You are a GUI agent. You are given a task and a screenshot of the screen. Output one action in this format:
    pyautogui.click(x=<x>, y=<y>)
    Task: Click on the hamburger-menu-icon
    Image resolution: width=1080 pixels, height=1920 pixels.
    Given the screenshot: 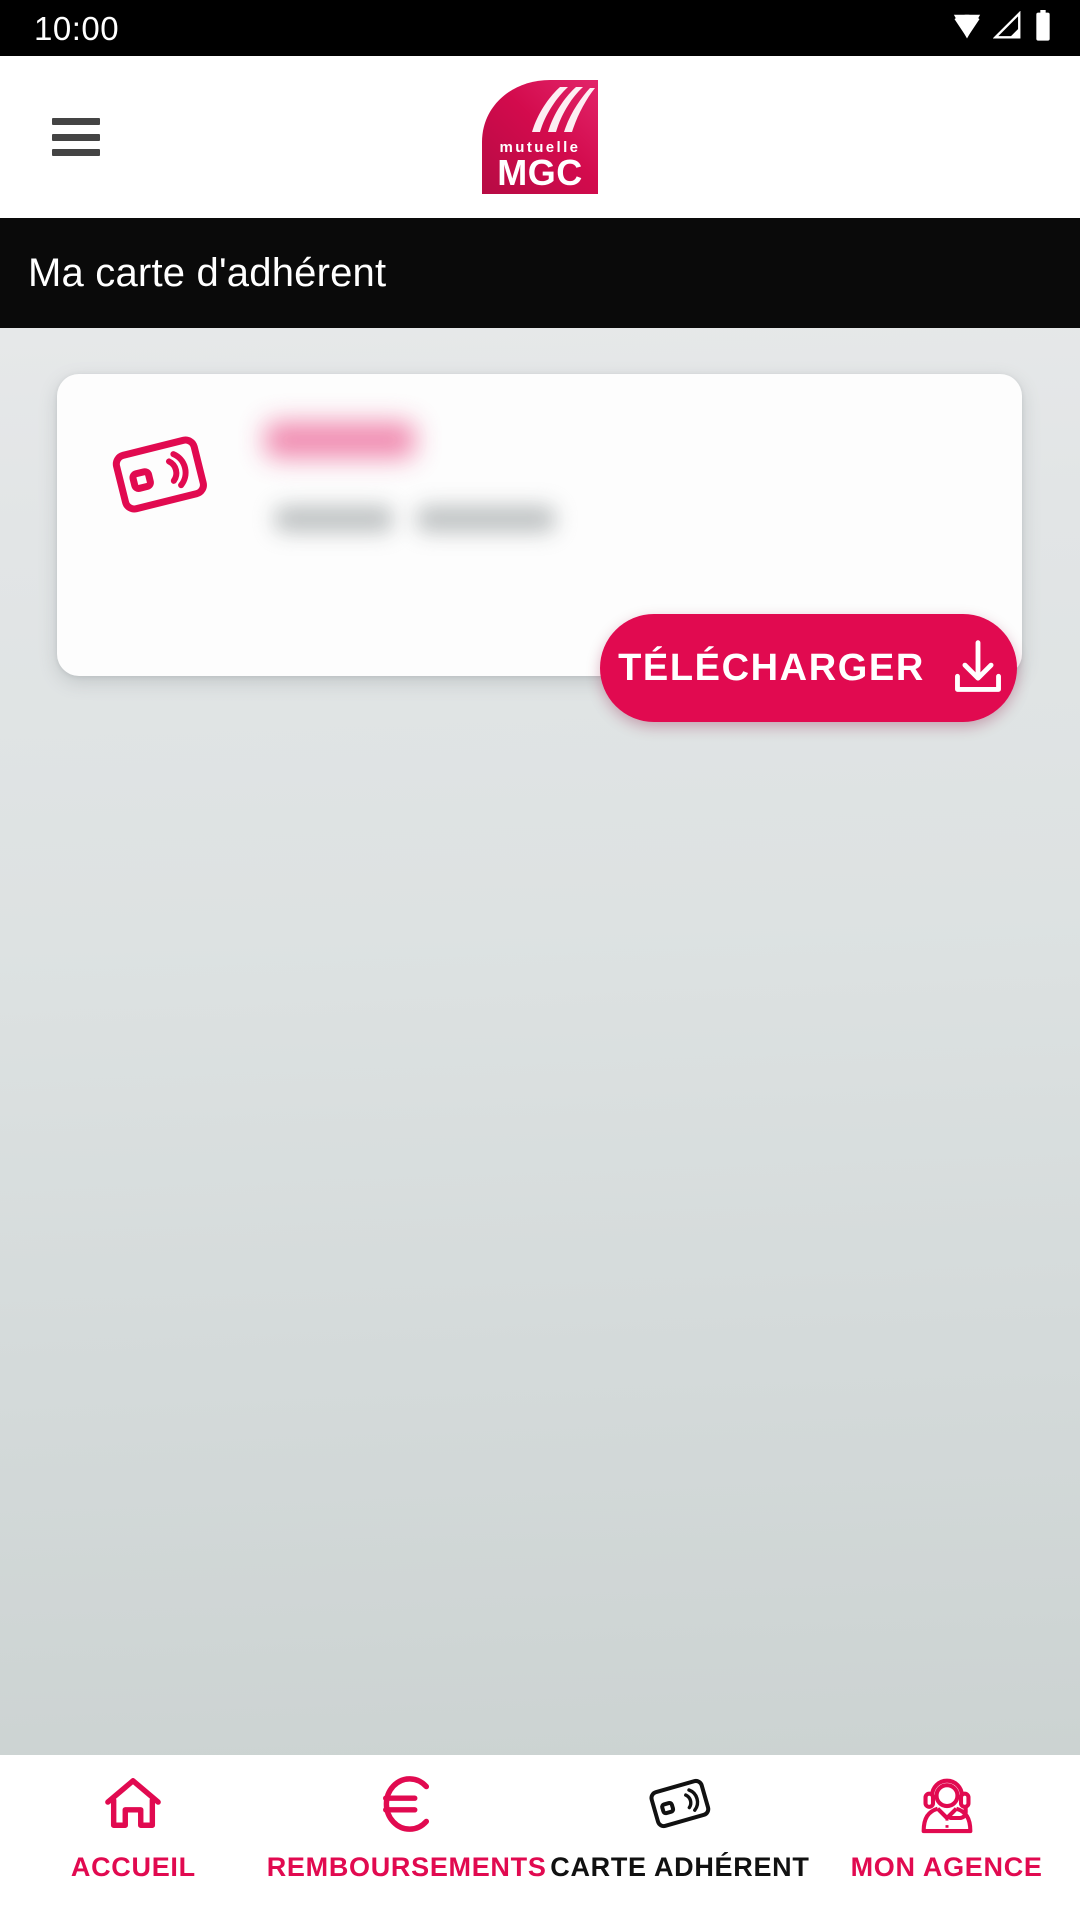 What is the action you would take?
    pyautogui.click(x=76, y=137)
    